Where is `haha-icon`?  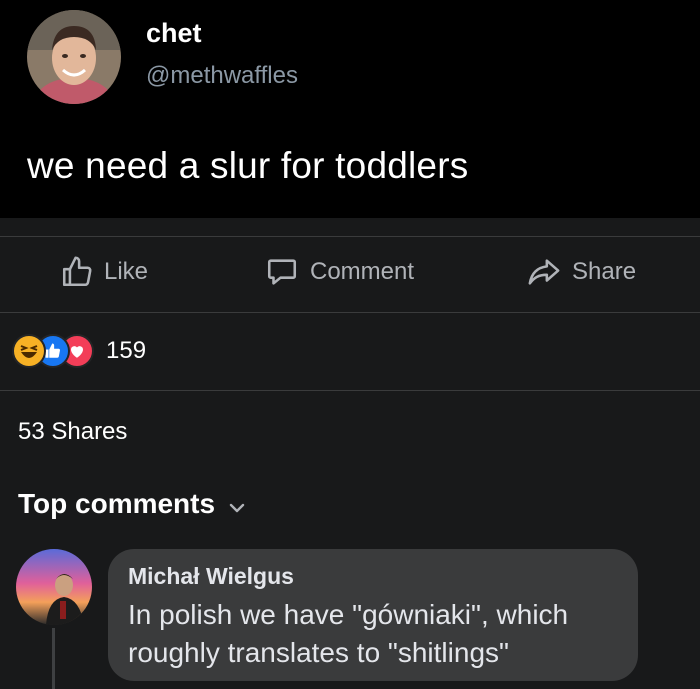 haha-icon is located at coordinates (29, 351).